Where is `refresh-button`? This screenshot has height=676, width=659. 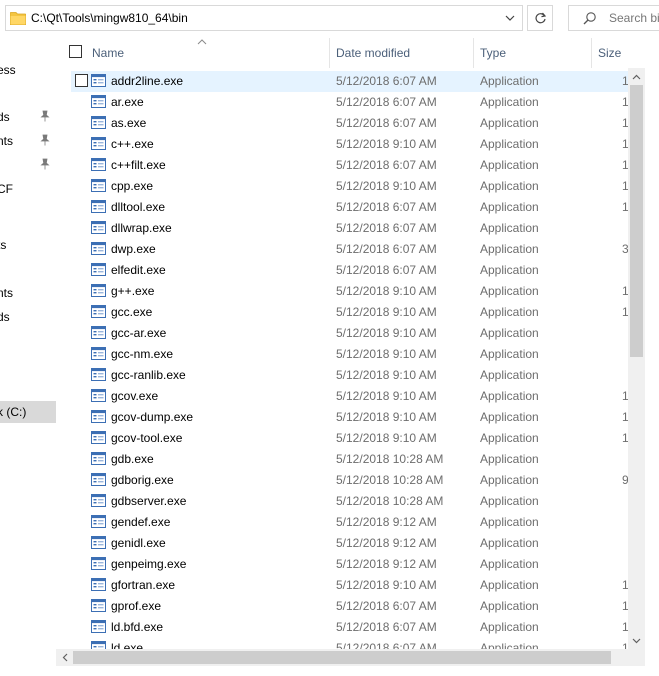 refresh-button is located at coordinates (540, 18).